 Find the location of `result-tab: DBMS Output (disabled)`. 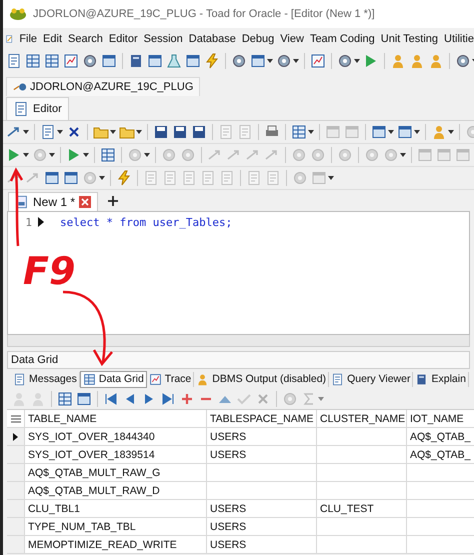

result-tab: DBMS Output (disabled) is located at coordinates (262, 379).